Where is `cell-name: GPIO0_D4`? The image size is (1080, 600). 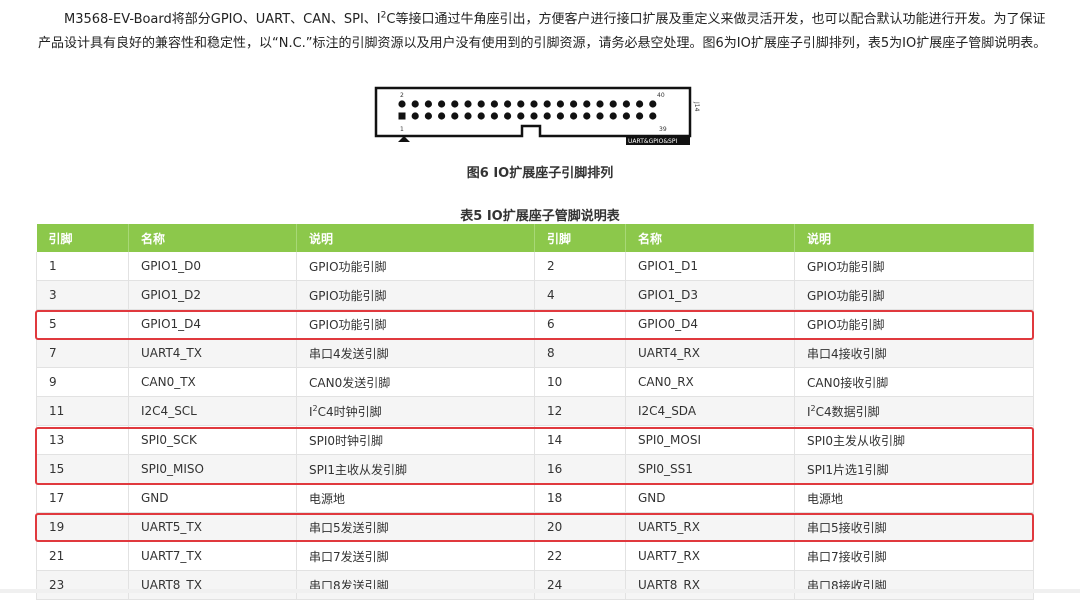
cell-name: GPIO0_D4 is located at coordinates (710, 324).